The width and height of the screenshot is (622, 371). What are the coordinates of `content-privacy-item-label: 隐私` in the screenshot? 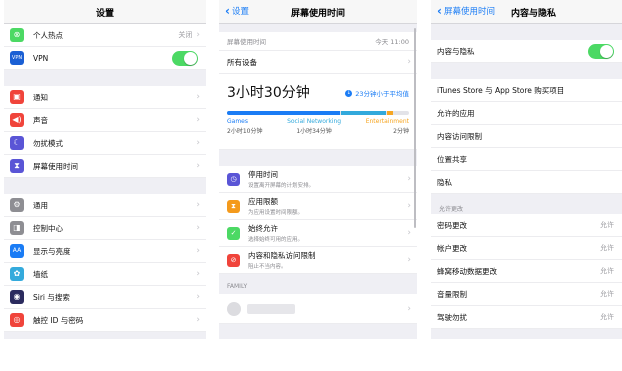 It's located at (444, 182).